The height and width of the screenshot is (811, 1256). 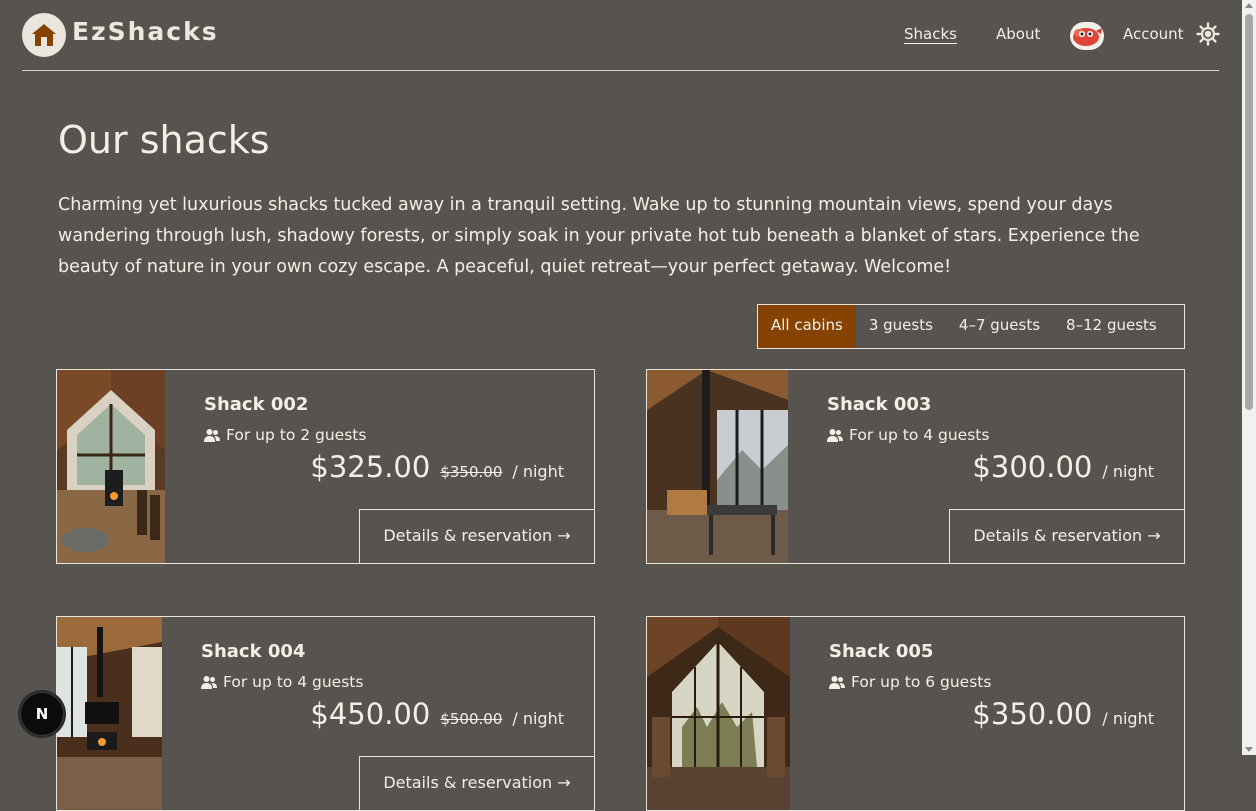 What do you see at coordinates (1153, 34) in the screenshot?
I see `nav-account: Account` at bounding box center [1153, 34].